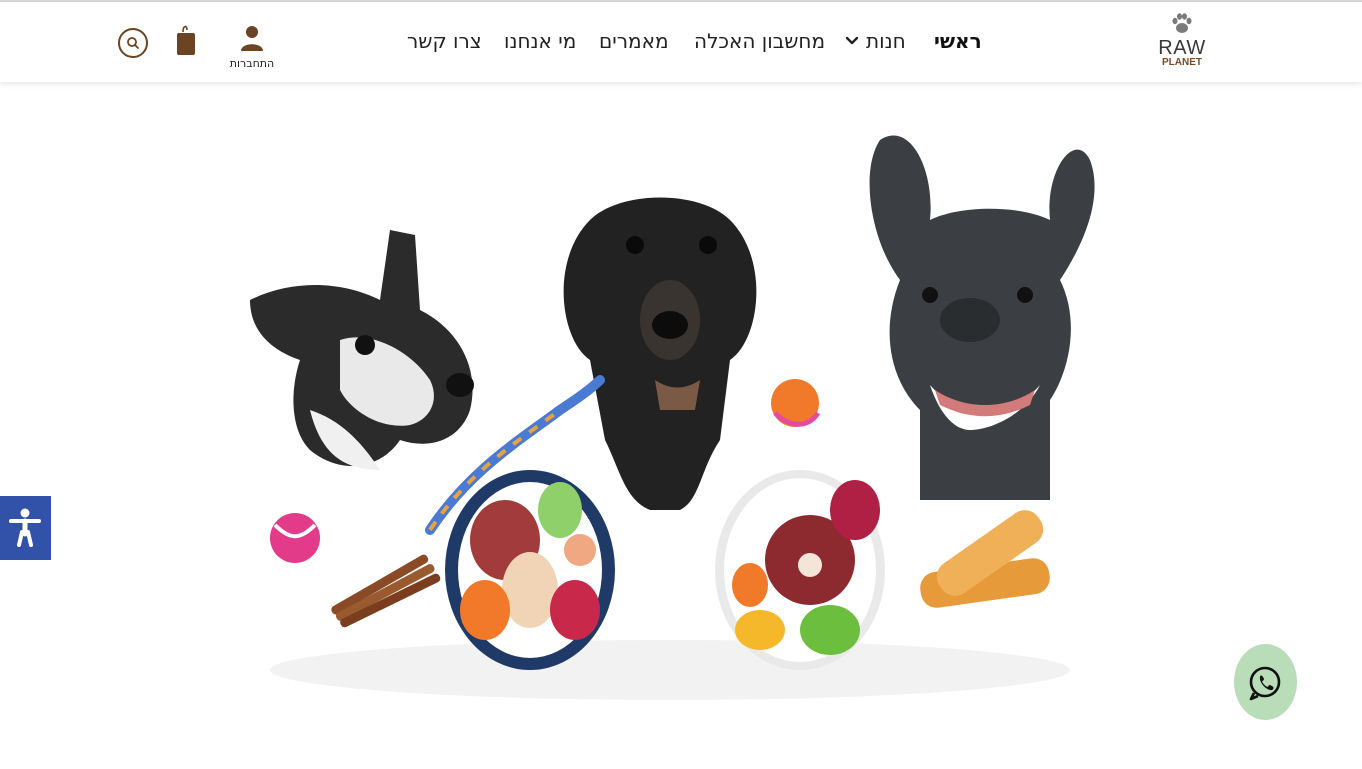 This screenshot has width=1362, height=769. I want to click on search-icon, so click(133, 43).